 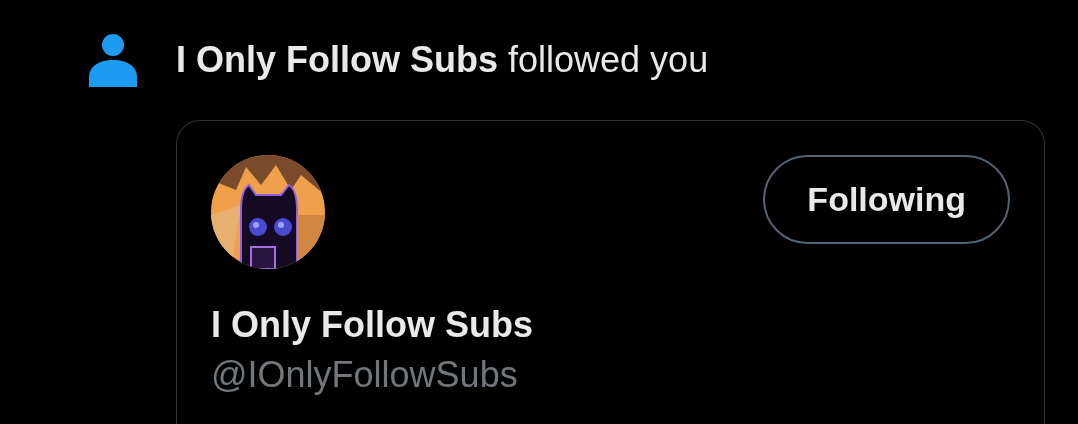 What do you see at coordinates (886, 199) in the screenshot?
I see `following-button: Following` at bounding box center [886, 199].